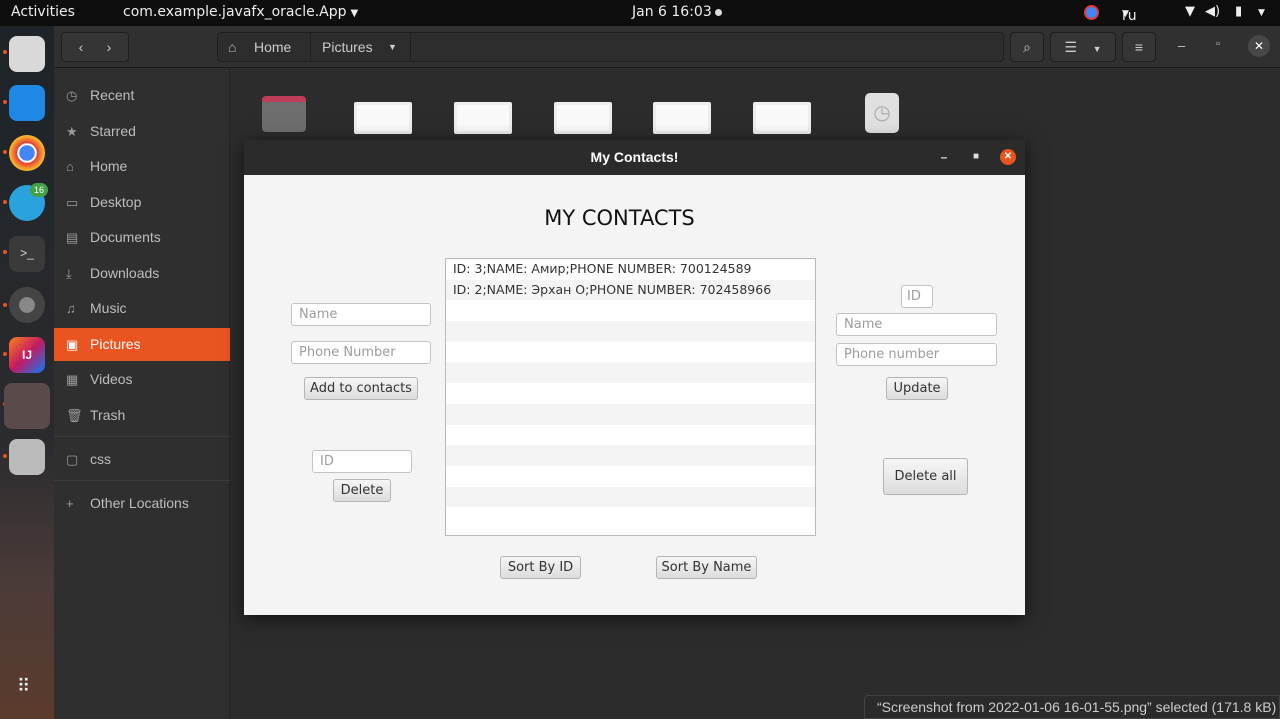 This screenshot has width=1280, height=719. I want to click on sidebar-item-other-locations: + Other Locations, so click(142, 503).